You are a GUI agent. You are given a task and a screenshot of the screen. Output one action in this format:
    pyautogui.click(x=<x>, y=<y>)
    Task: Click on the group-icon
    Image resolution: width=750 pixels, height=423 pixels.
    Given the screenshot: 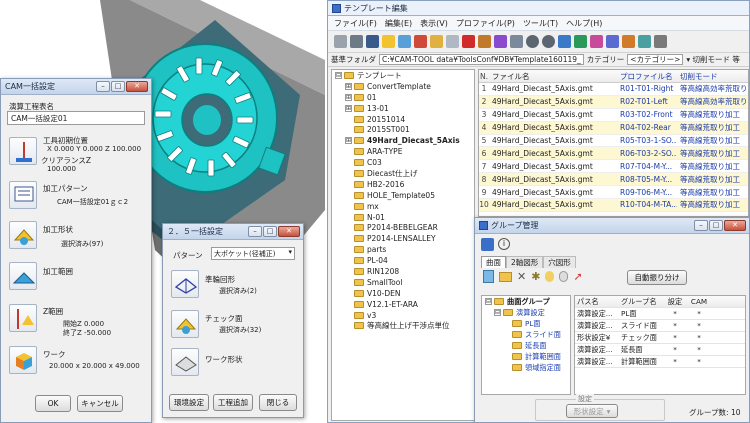 What is the action you would take?
    pyautogui.click(x=487, y=244)
    